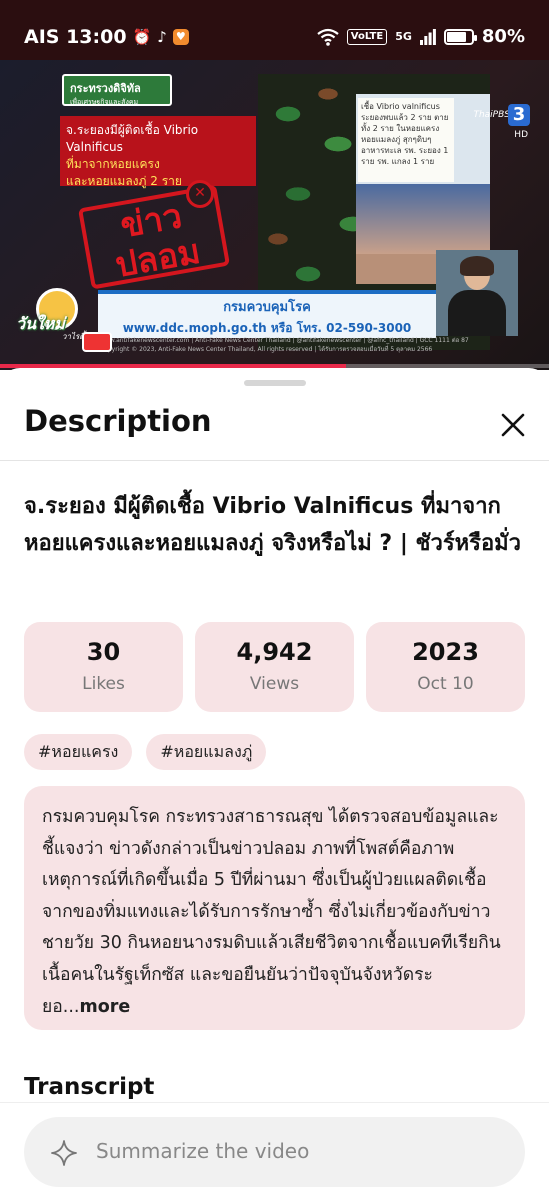  What do you see at coordinates (132, 138) in the screenshot?
I see `headline-line-1: จ.ระยองมีผู้ติดเชื้อ Vibrio Valnificus` at bounding box center [132, 138].